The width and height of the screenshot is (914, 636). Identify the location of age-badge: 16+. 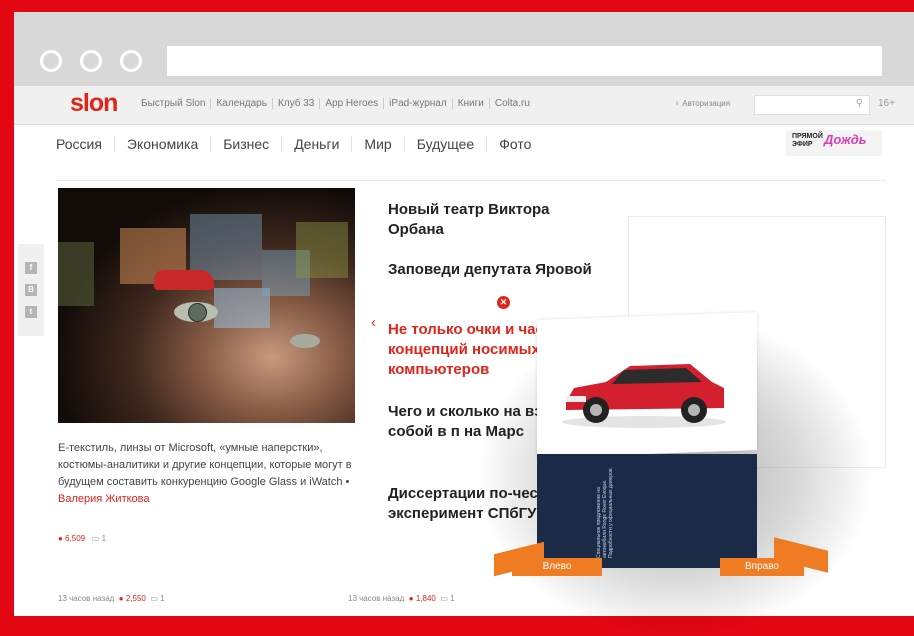
(886, 103).